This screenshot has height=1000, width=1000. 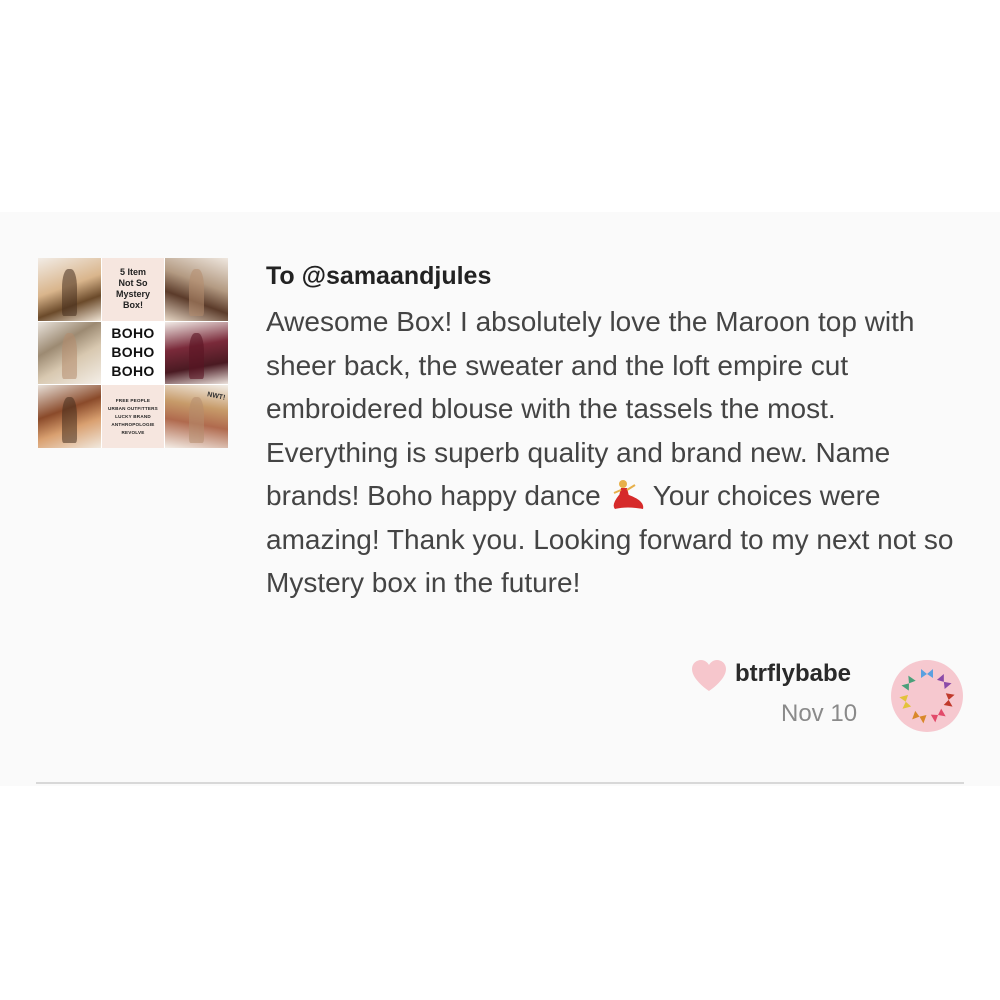 I want to click on nwt-label: NWT!, so click(x=216, y=397).